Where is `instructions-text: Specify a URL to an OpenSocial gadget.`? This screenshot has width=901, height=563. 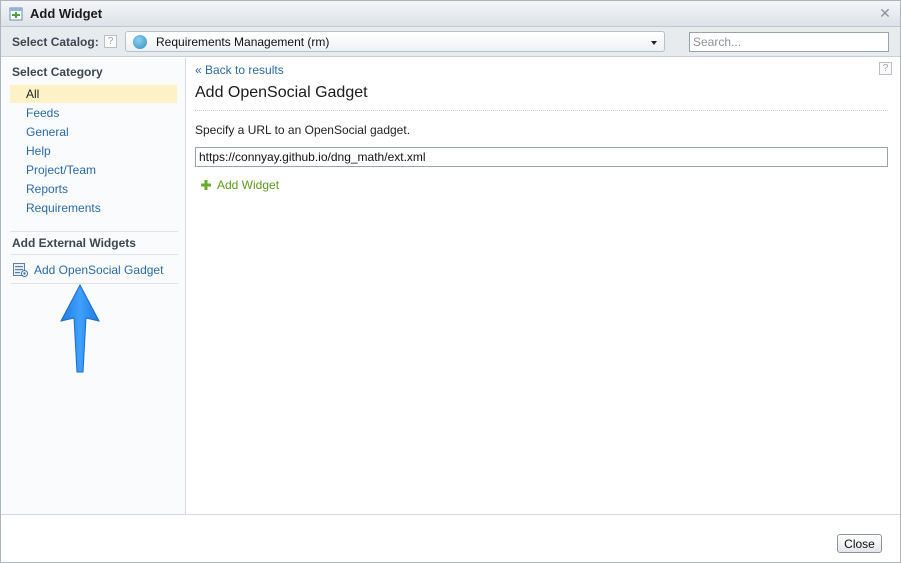
instructions-text: Specify a URL to an OpenSocial gadget. is located at coordinates (303, 130).